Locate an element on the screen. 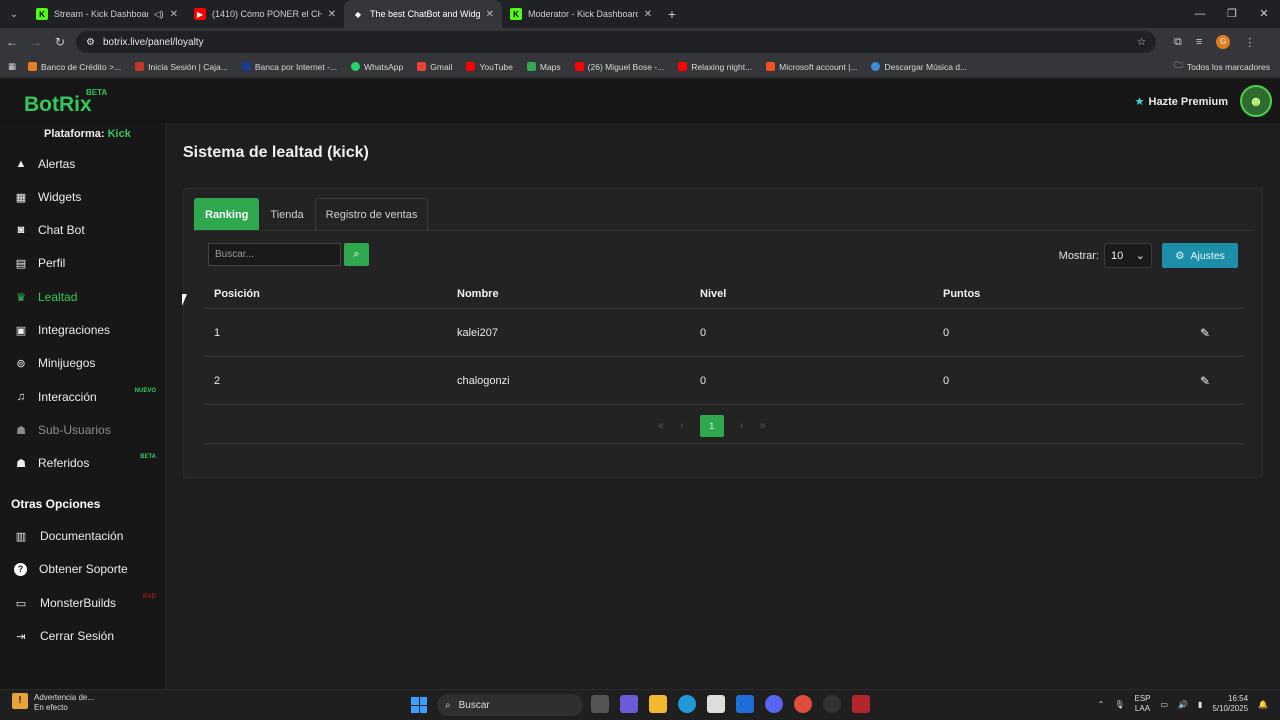  sidebar-item-chat-bot: ◙ Chat Bot is located at coordinates (83, 230).